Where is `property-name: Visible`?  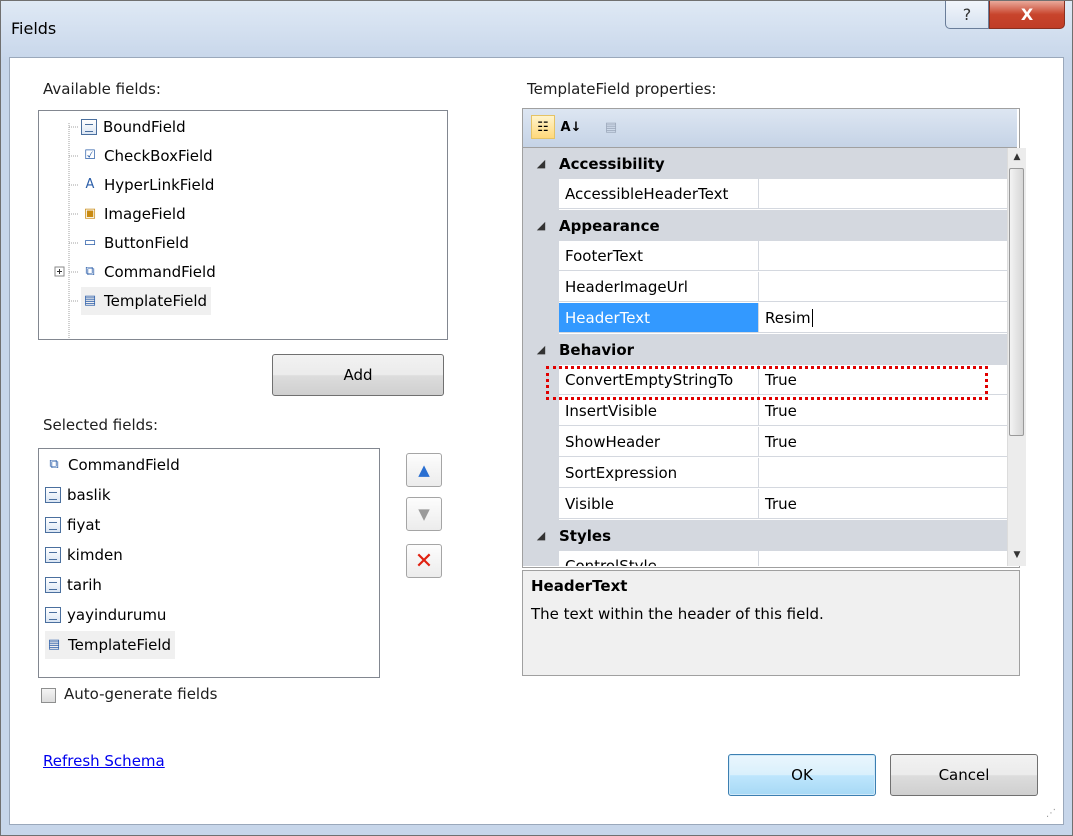 property-name: Visible is located at coordinates (659, 504).